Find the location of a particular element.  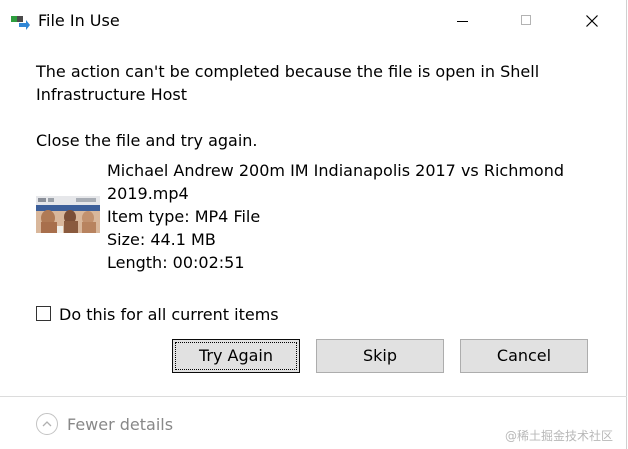

do-for-all-label: Do this for all current items is located at coordinates (169, 314).